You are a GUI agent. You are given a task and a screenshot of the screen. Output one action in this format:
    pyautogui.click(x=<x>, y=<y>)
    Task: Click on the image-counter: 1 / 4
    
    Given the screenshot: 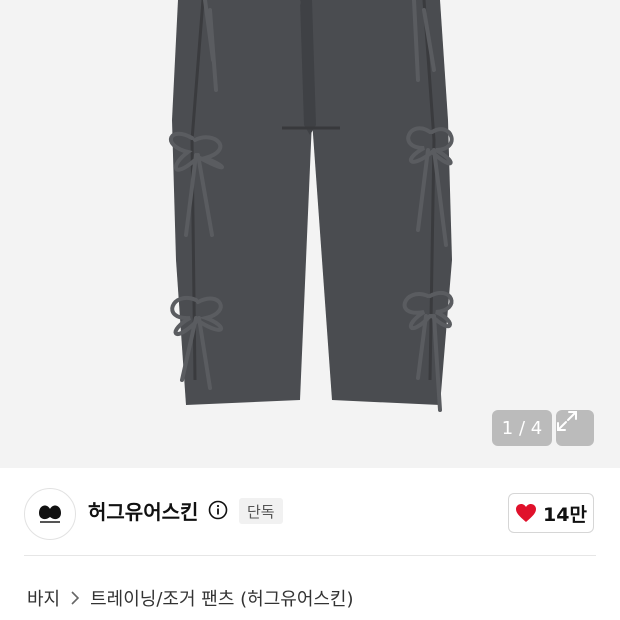 What is the action you would take?
    pyautogui.click(x=522, y=428)
    